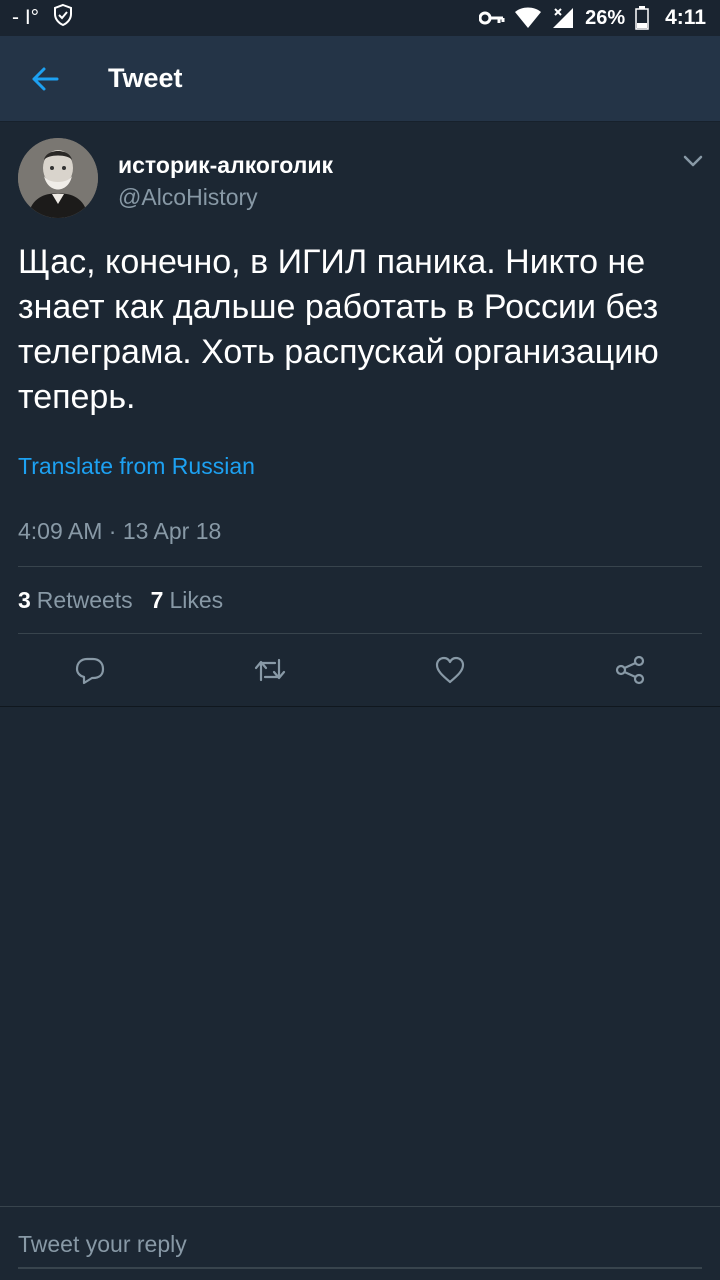  Describe the element at coordinates (84, 600) in the screenshot. I see `retweets-label: Retweets` at that location.